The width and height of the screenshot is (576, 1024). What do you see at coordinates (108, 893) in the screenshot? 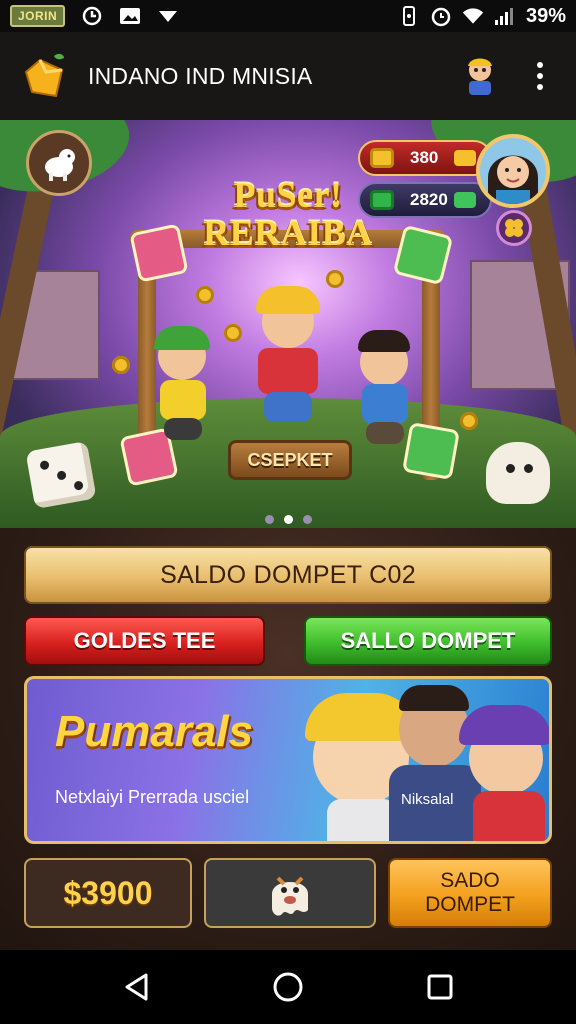
I see `balance-display: $3900` at bounding box center [108, 893].